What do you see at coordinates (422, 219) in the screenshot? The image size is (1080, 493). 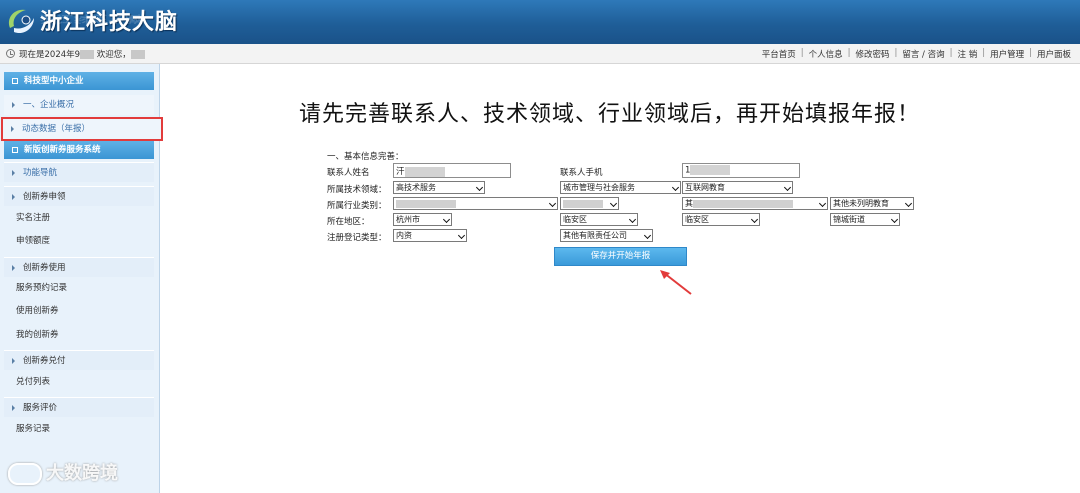 I see `city-select: 杭州市` at bounding box center [422, 219].